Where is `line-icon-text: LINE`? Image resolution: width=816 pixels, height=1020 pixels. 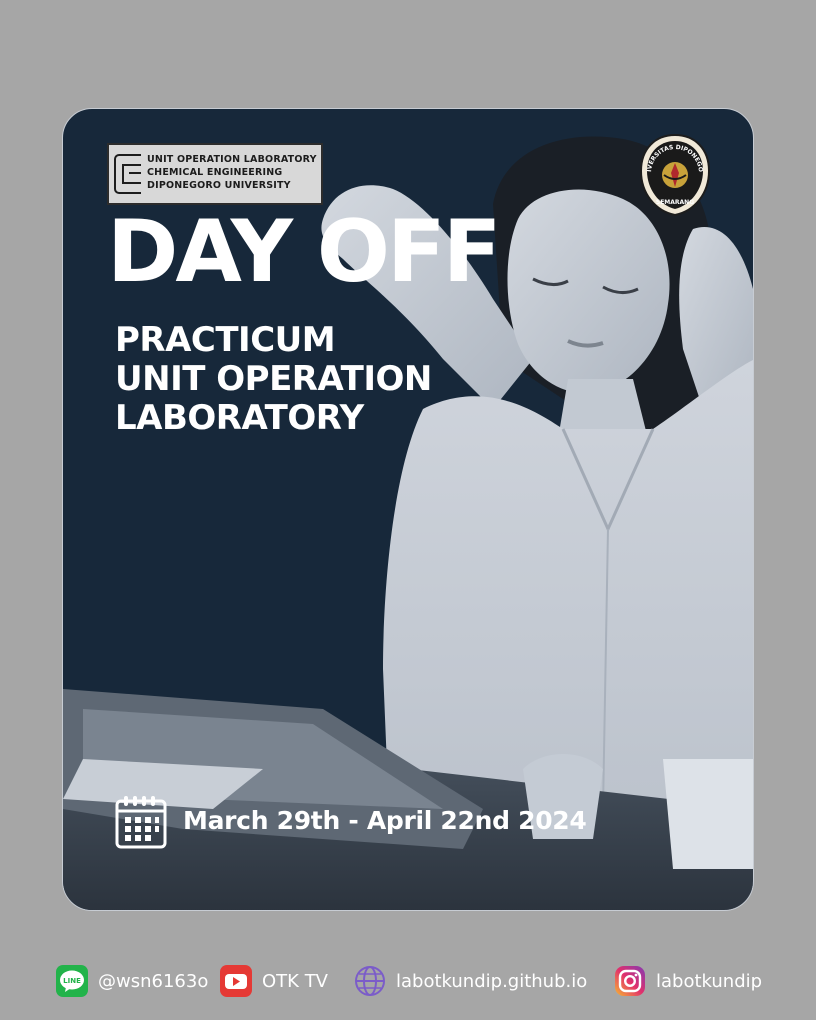
line-icon-text: LINE is located at coordinates (72, 981).